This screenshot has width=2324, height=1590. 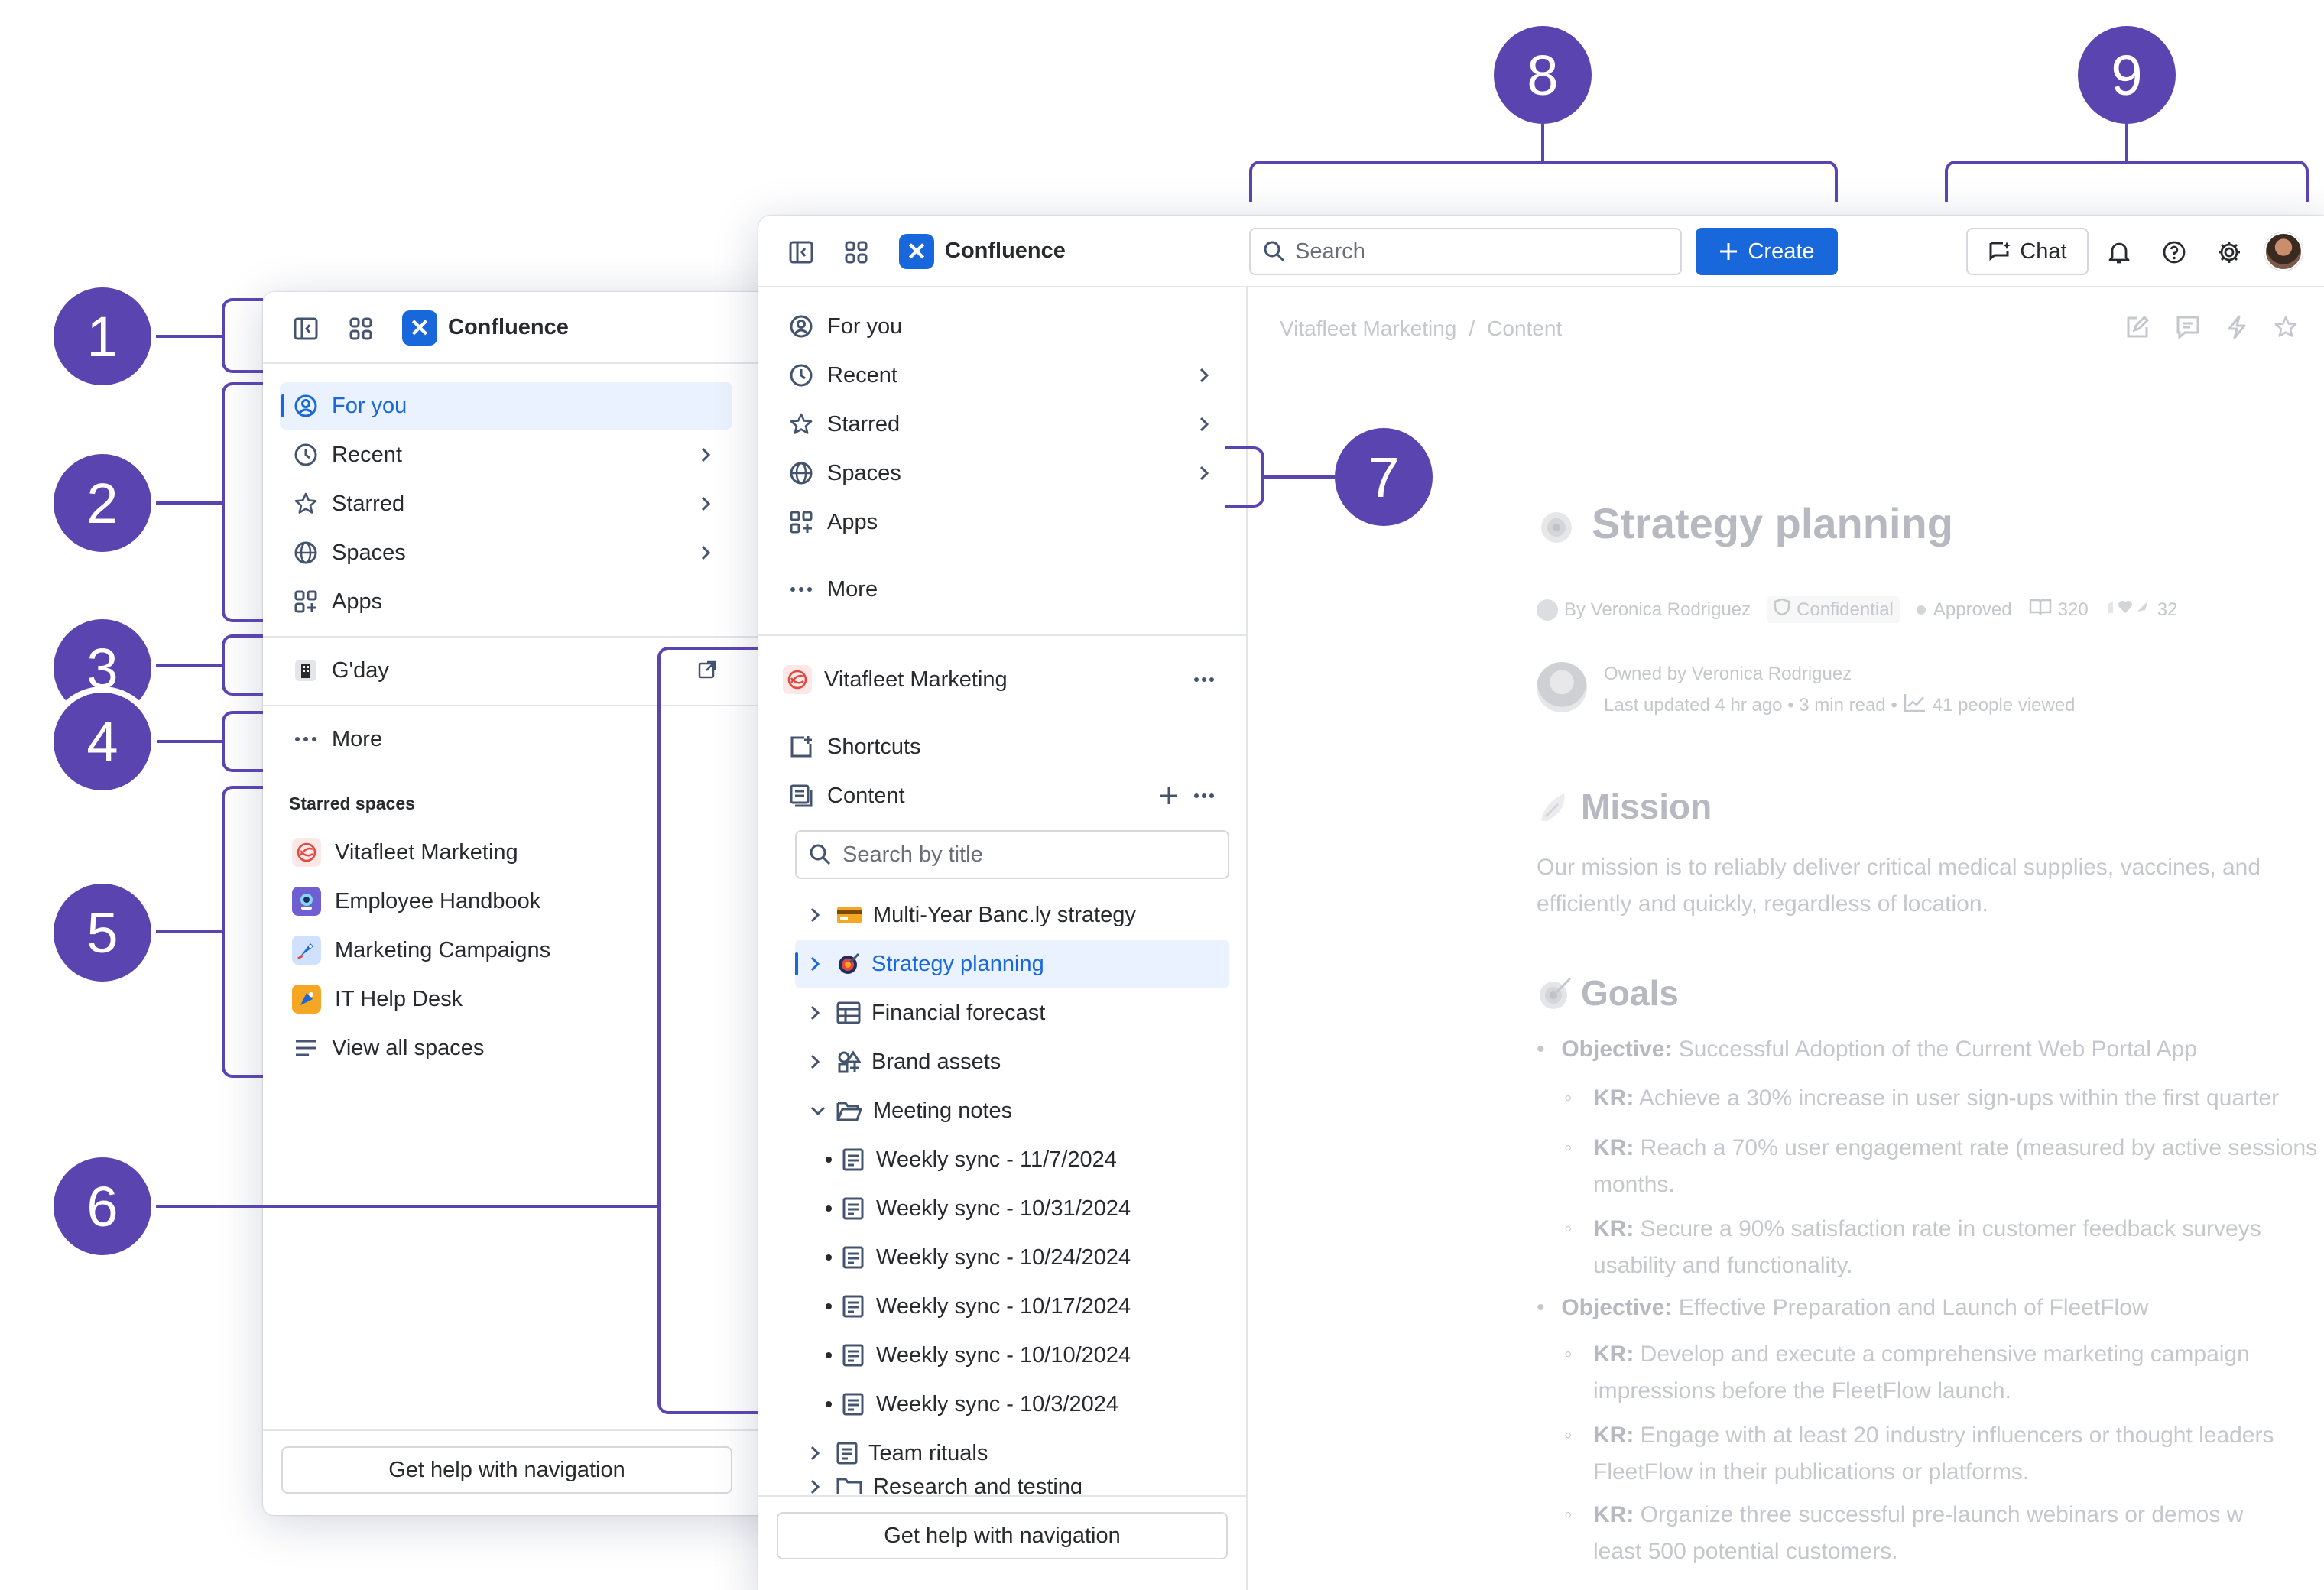 I want to click on tree-item: Weekly sync - 10/24/2024, so click(x=1012, y=1257).